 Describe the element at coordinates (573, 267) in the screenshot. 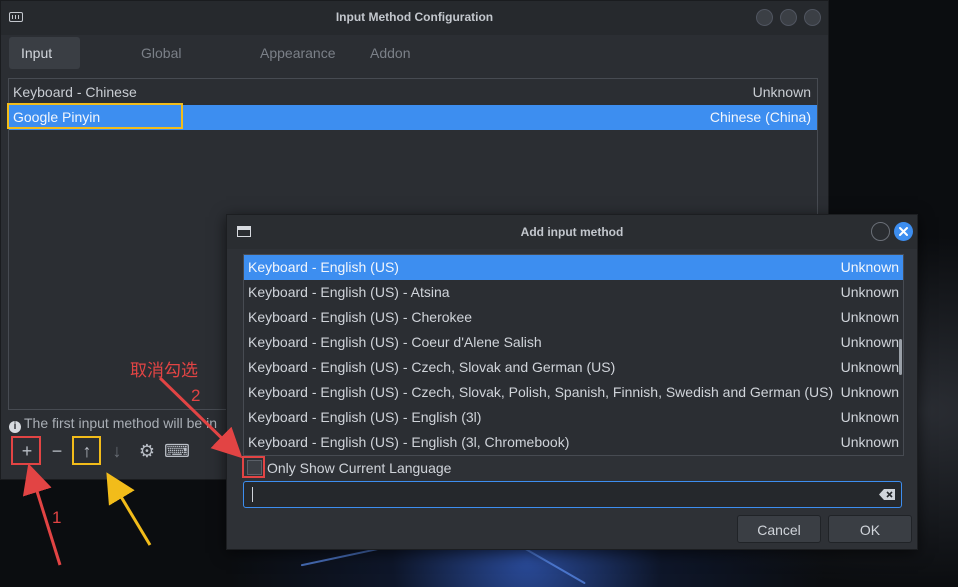

I see `list-item: Keyboard - English (US) Unknown` at that location.